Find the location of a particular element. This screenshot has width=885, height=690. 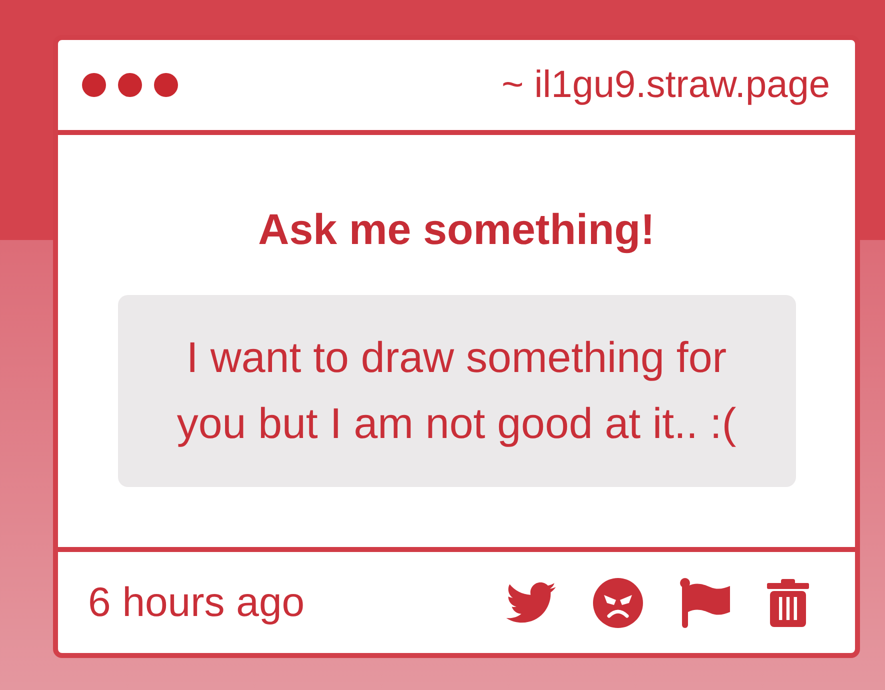

trash-icon is located at coordinates (788, 602).